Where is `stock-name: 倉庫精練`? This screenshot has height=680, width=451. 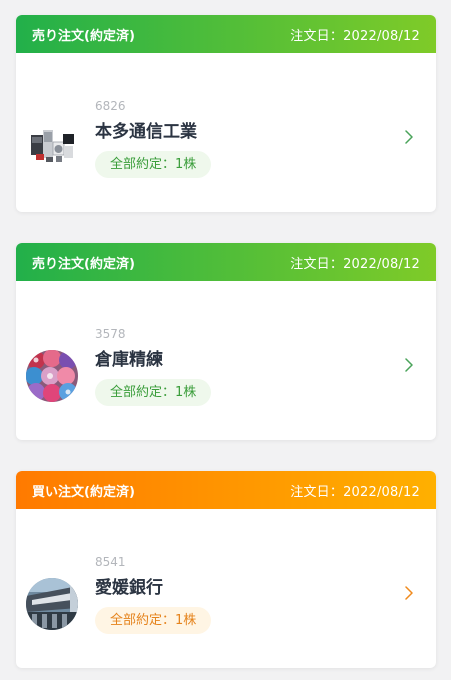
stock-name: 倉庫精練 is located at coordinates (129, 360).